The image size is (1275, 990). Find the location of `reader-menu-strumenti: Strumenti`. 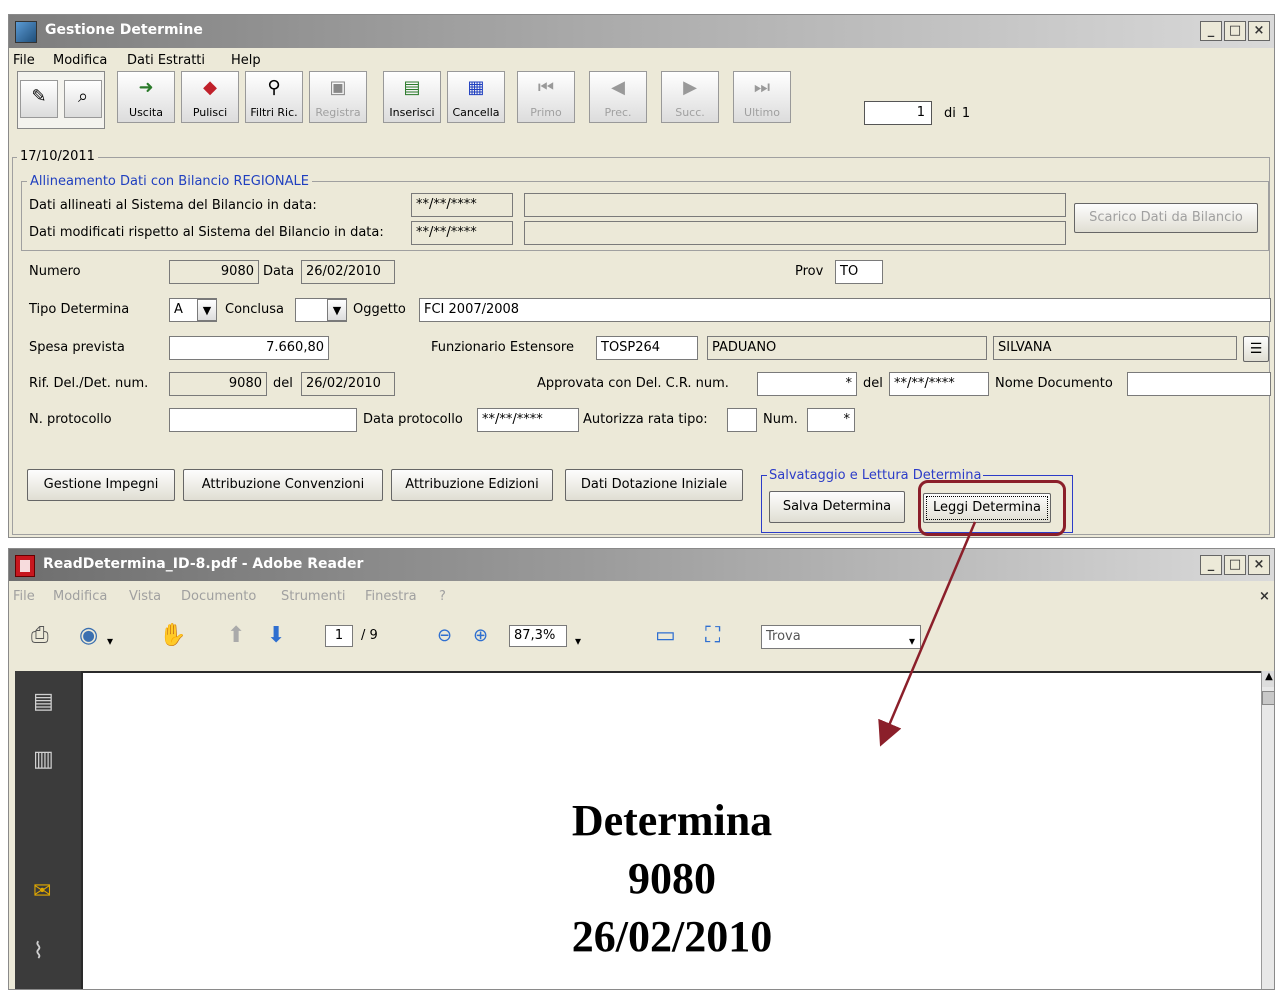

reader-menu-strumenti: Strumenti is located at coordinates (313, 596).